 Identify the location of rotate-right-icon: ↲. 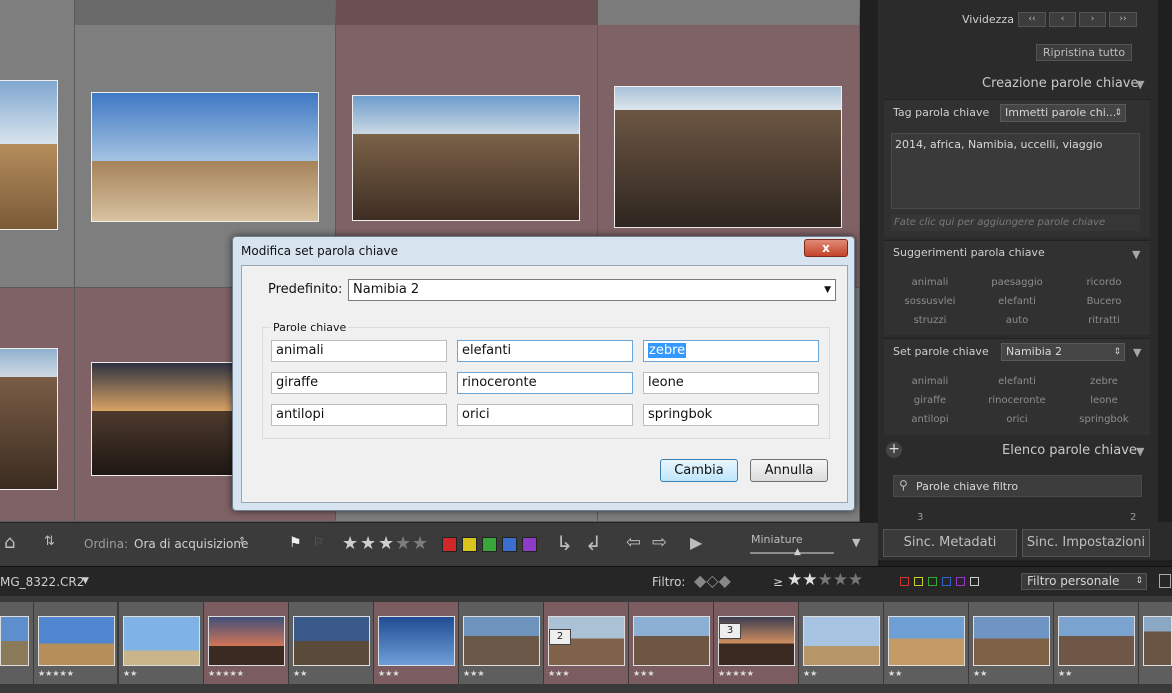
(593, 543).